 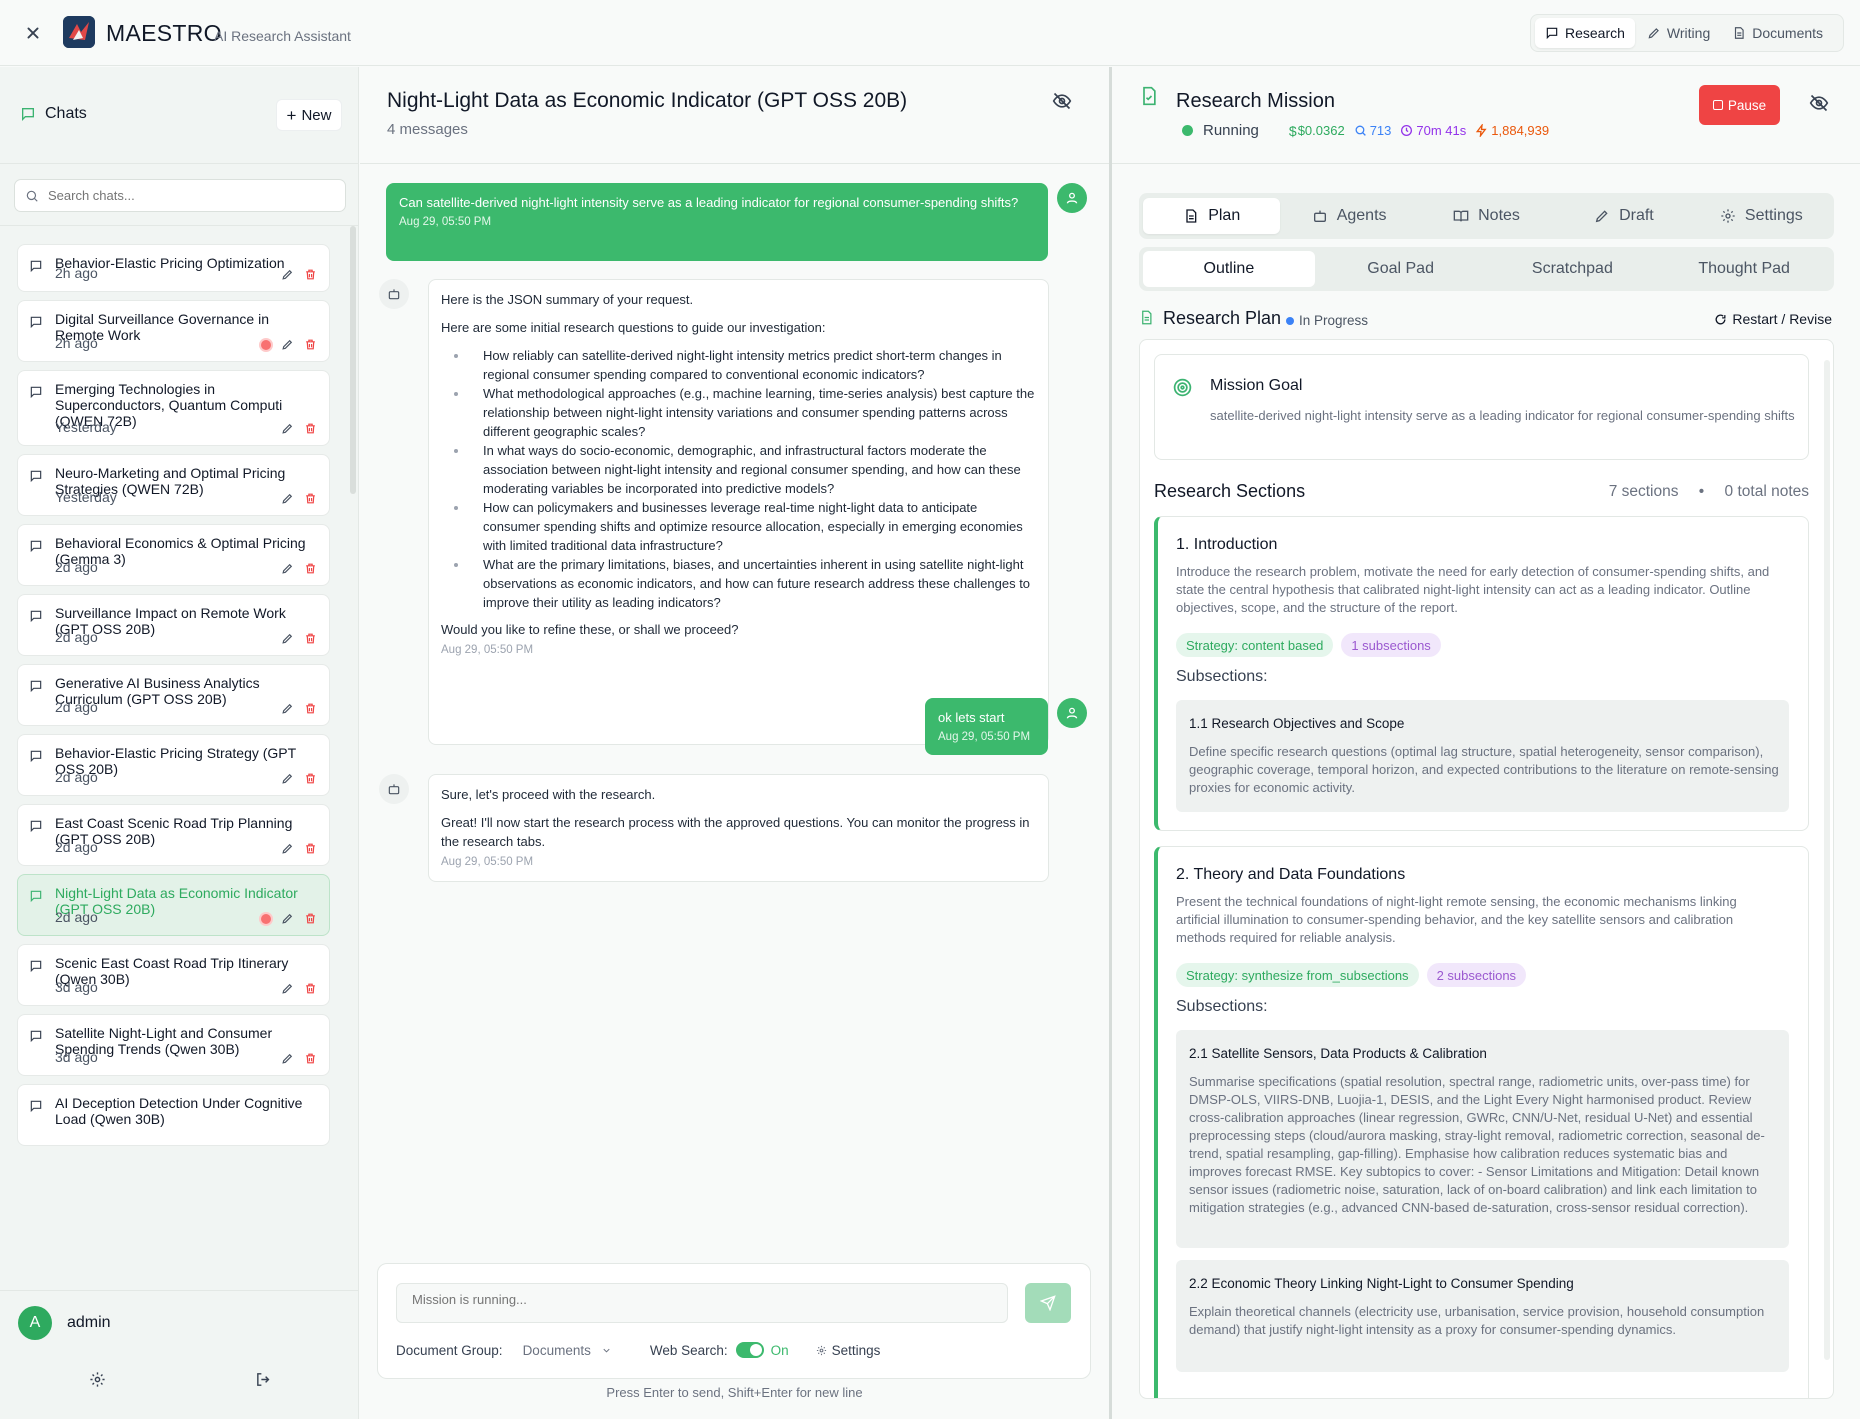 I want to click on pause-button: Pause, so click(x=1739, y=105).